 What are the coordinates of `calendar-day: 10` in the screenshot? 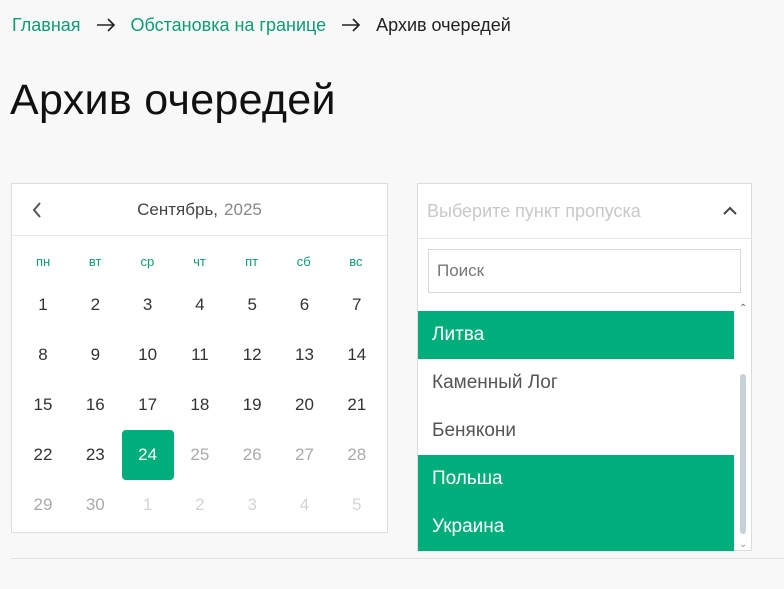 It's located at (148, 355).